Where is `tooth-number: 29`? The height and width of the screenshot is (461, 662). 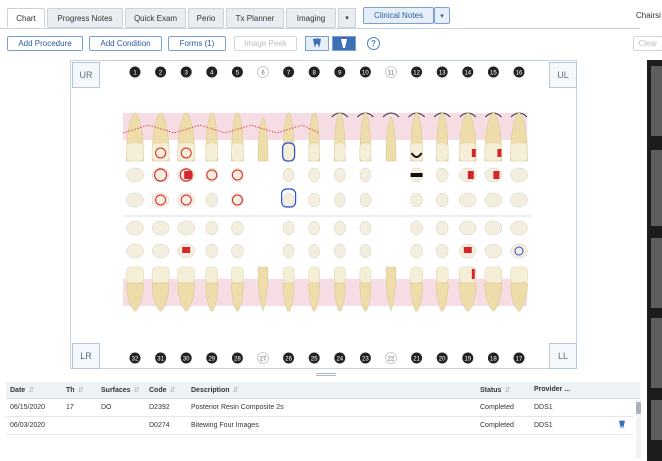
tooth-number: 29 is located at coordinates (211, 360).